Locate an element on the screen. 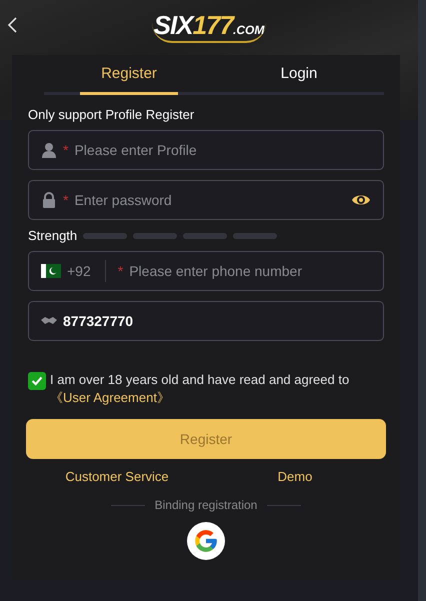 Image resolution: width=426 pixels, height=601 pixels. lock-icon is located at coordinates (49, 200).